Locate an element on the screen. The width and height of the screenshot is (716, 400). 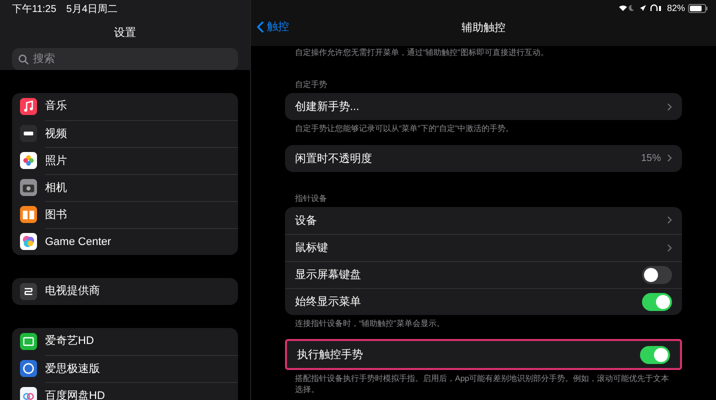
settings-row: 执行触控手势 is located at coordinates (483, 354).